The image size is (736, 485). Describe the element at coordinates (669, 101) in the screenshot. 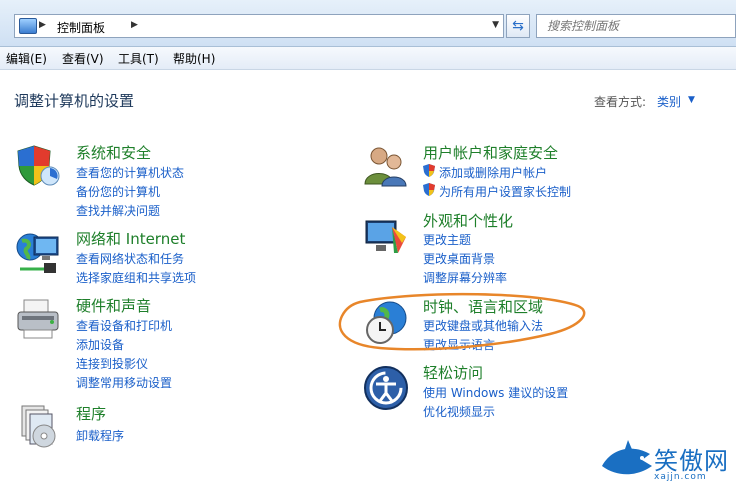

I see `view-by-dropdown: 类别` at that location.